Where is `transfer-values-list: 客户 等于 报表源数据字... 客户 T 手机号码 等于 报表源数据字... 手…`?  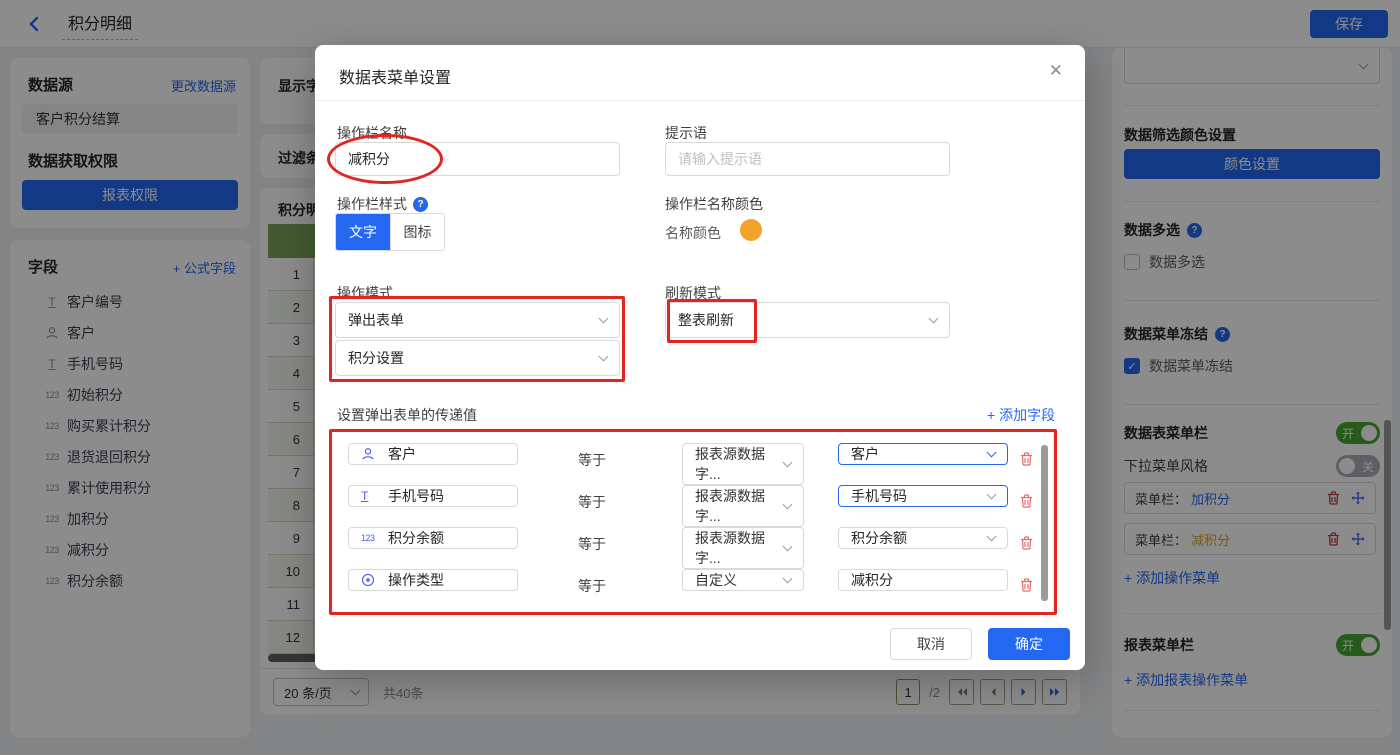 transfer-values-list: 客户 等于 报表源数据字... 客户 T 手机号码 等于 报表源数据字... 手… is located at coordinates (692, 521).